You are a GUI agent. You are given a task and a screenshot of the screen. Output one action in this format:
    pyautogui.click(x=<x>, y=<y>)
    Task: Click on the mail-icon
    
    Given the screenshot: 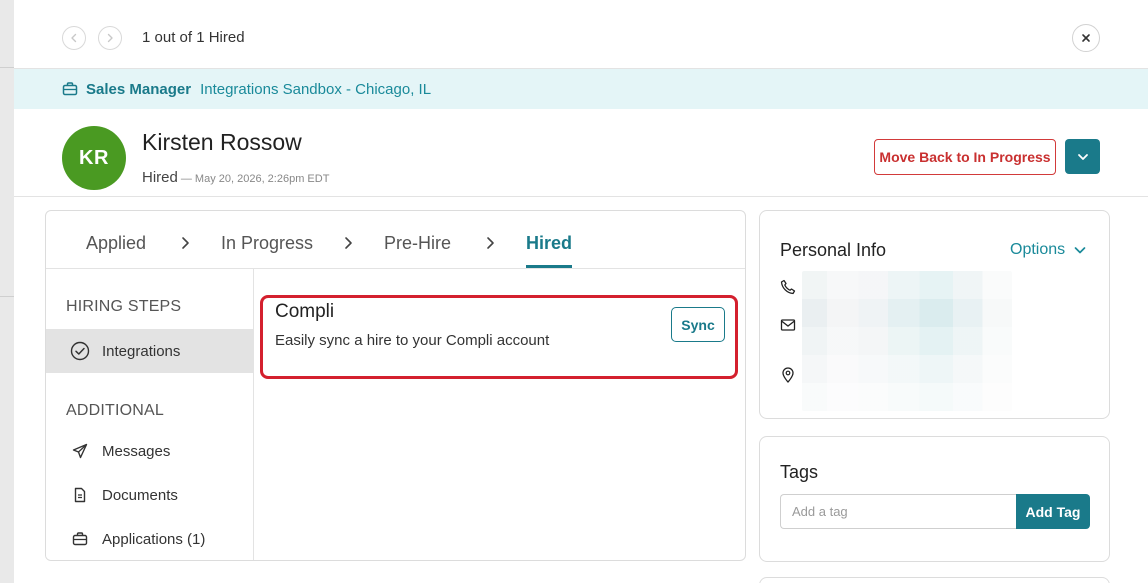 What is the action you would take?
    pyautogui.click(x=788, y=325)
    